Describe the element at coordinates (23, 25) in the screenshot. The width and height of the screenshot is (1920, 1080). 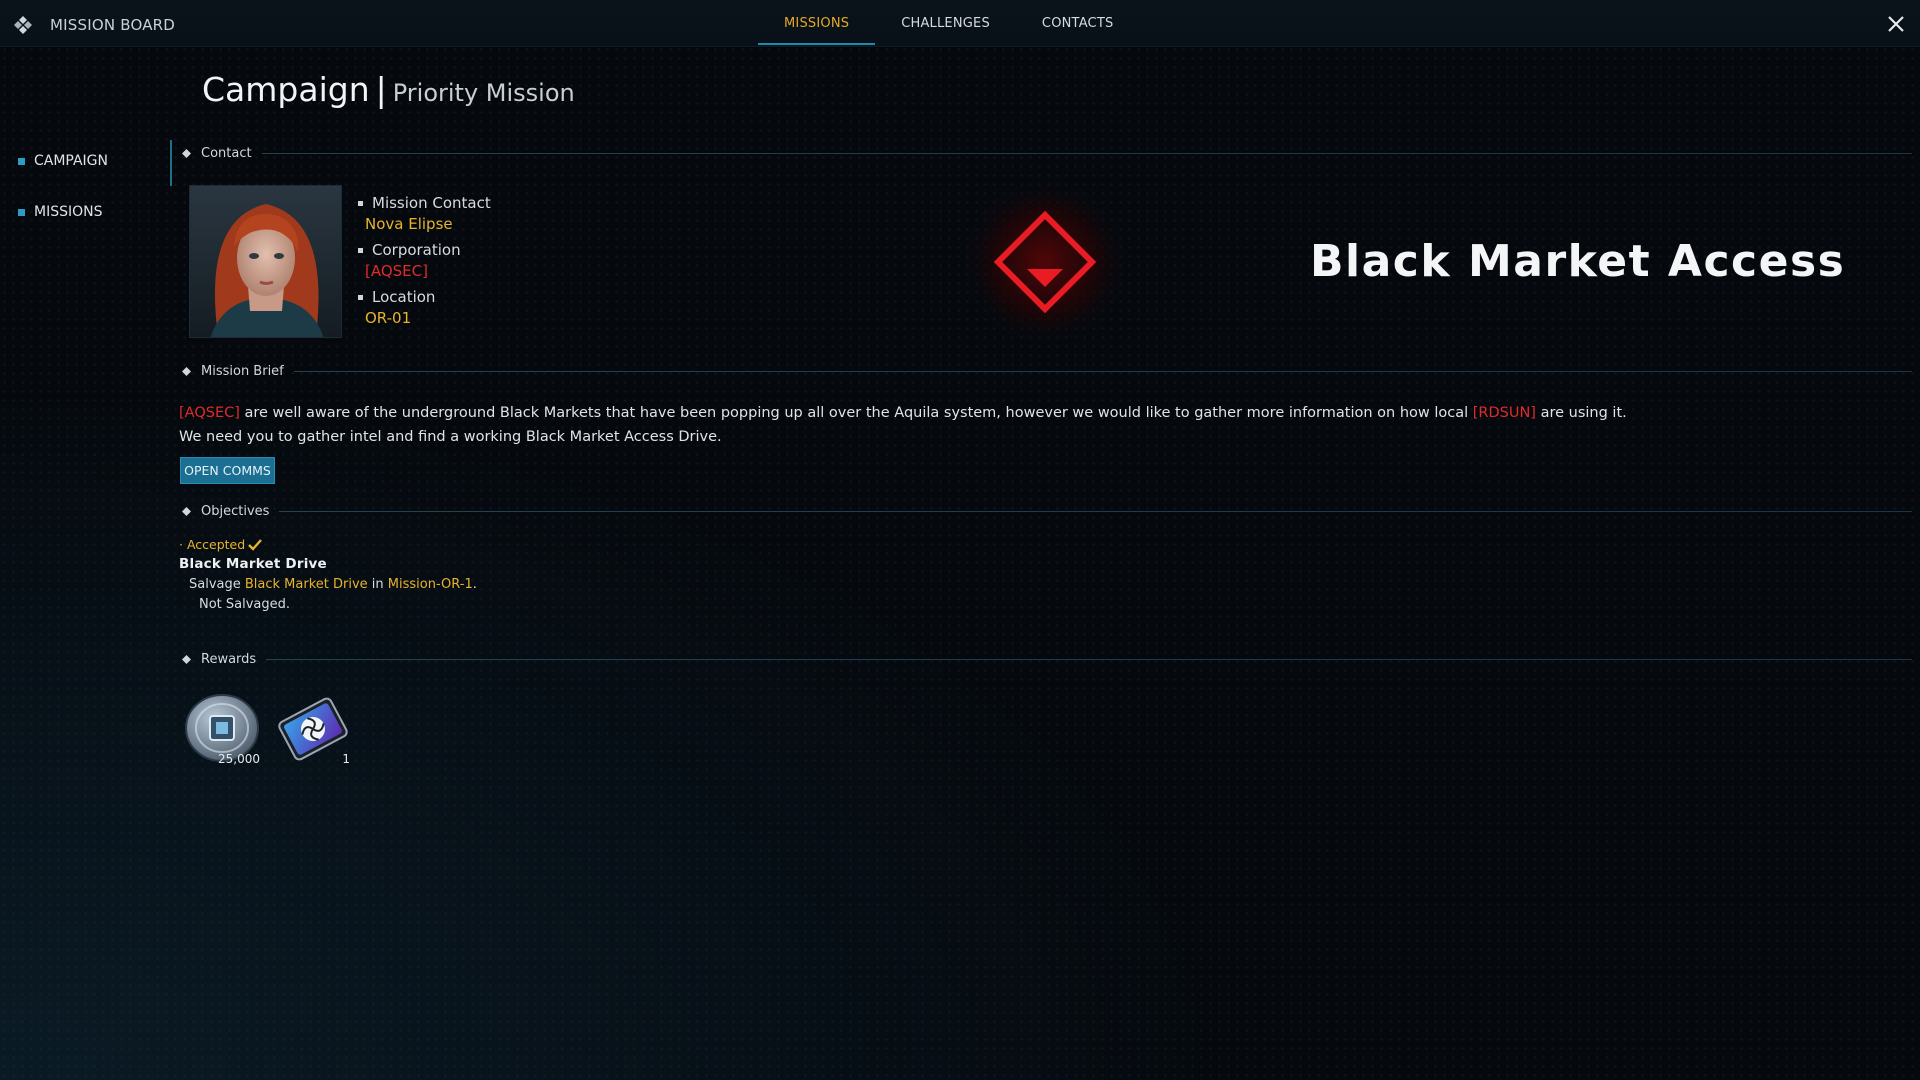
I see `mission-board-logo-icon` at that location.